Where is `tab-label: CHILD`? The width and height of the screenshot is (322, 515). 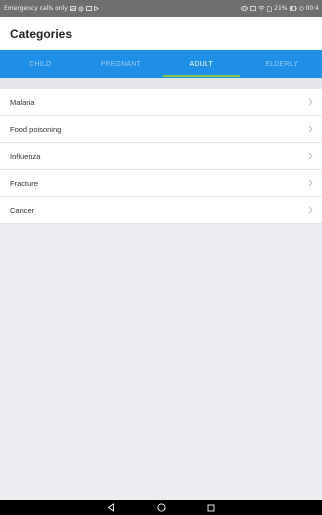 tab-label: CHILD is located at coordinates (40, 64).